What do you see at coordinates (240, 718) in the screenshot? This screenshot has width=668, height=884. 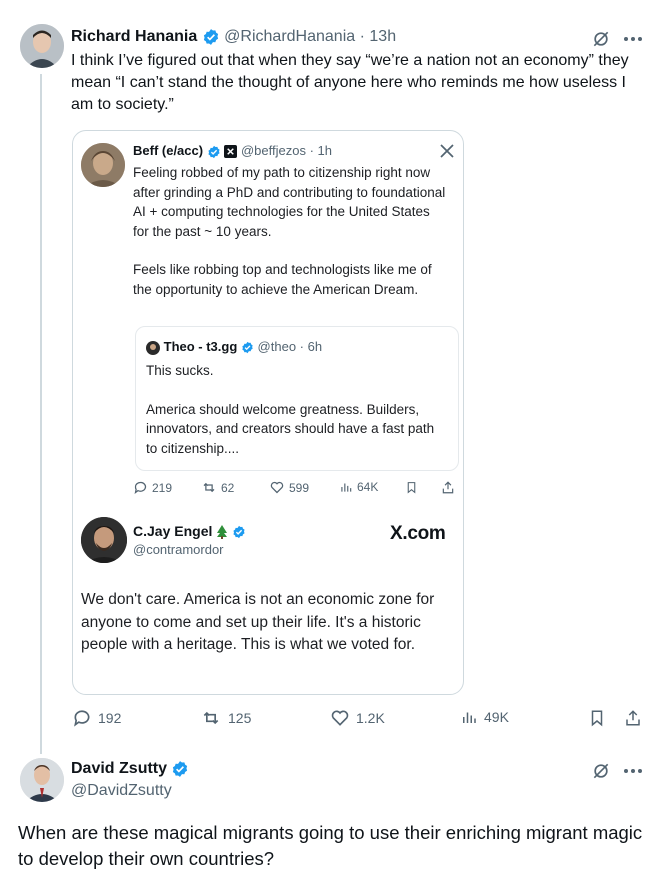 I see `repost-count: 125` at bounding box center [240, 718].